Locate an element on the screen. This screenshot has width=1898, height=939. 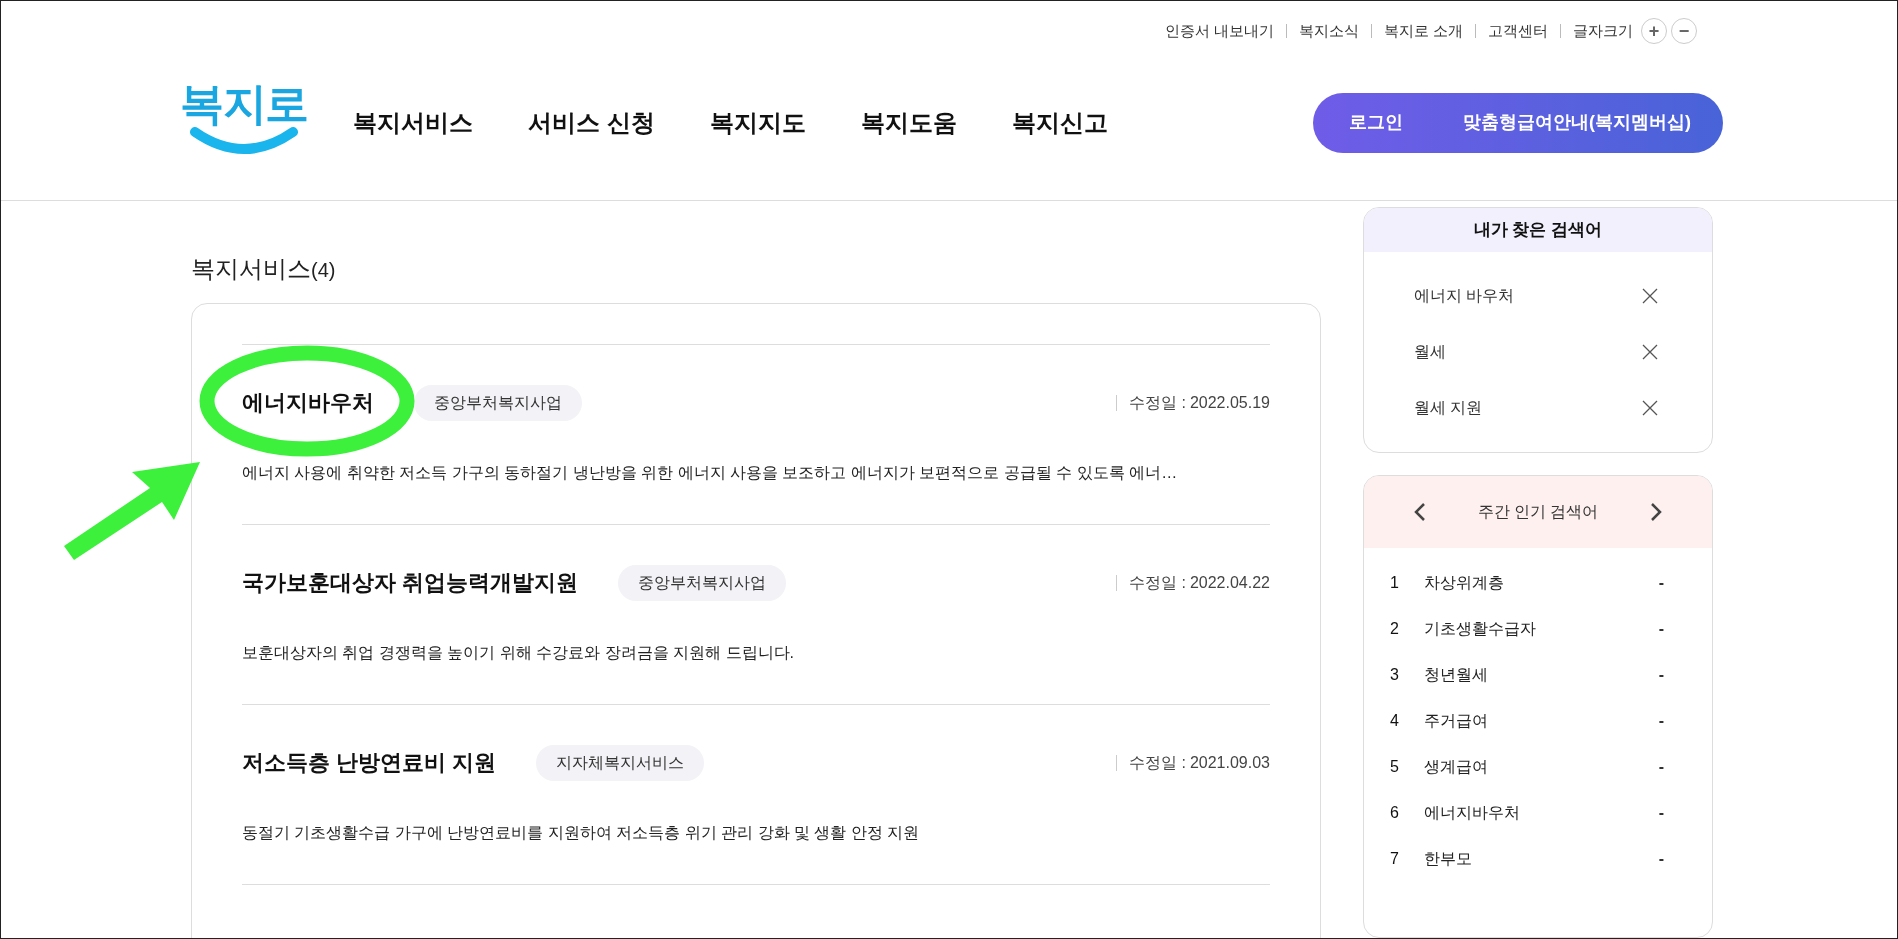
utility-link: 인증서 내보내기 is located at coordinates (1219, 31).